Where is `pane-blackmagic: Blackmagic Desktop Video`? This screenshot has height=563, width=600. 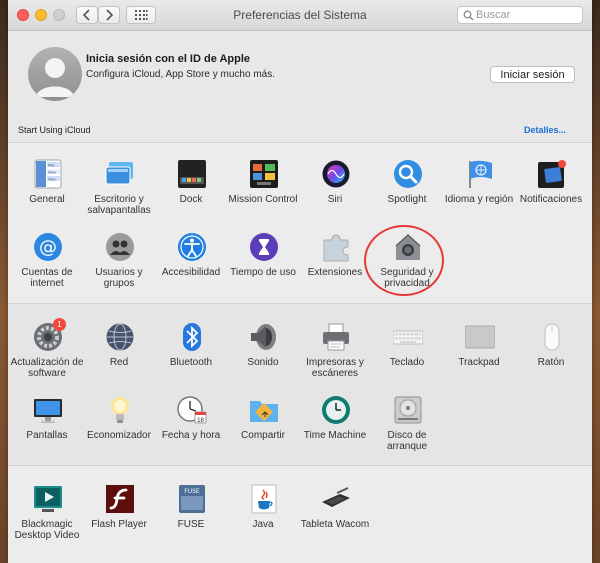 pane-blackmagic: Blackmagic Desktop Video is located at coordinates (47, 505).